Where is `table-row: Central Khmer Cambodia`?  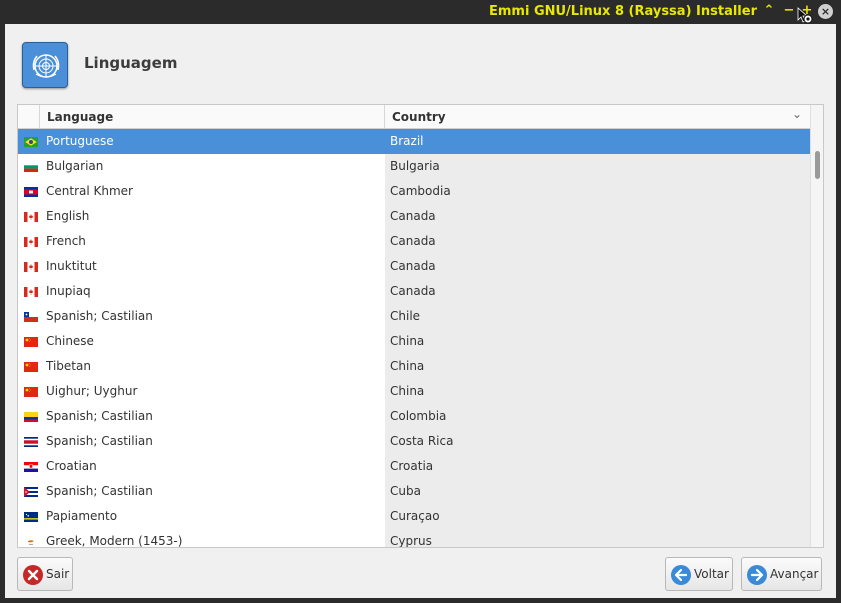 table-row: Central Khmer Cambodia is located at coordinates (414, 191).